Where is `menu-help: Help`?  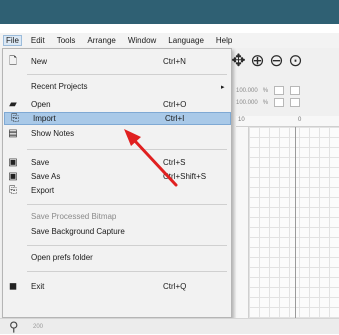
menu-help: Help is located at coordinates (224, 40).